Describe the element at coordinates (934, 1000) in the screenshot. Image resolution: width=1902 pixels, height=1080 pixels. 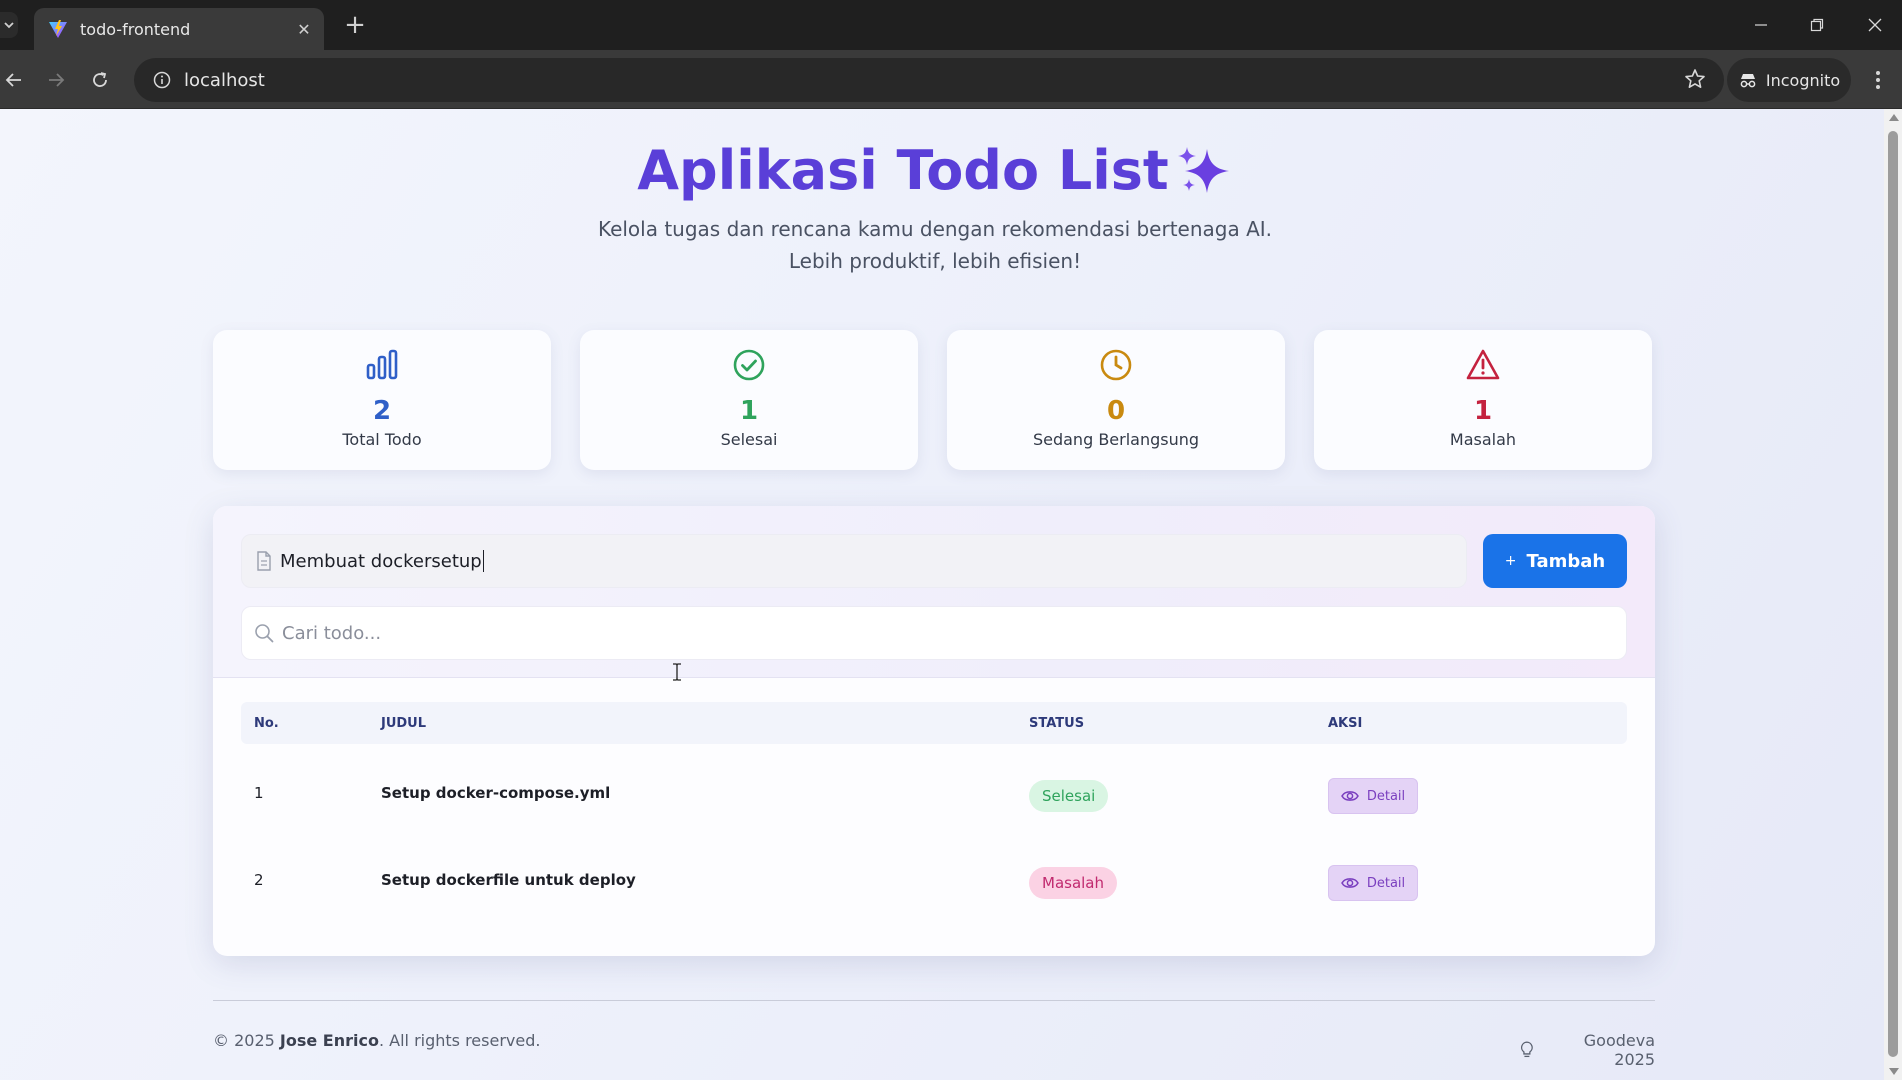
I see `footer-divider` at that location.